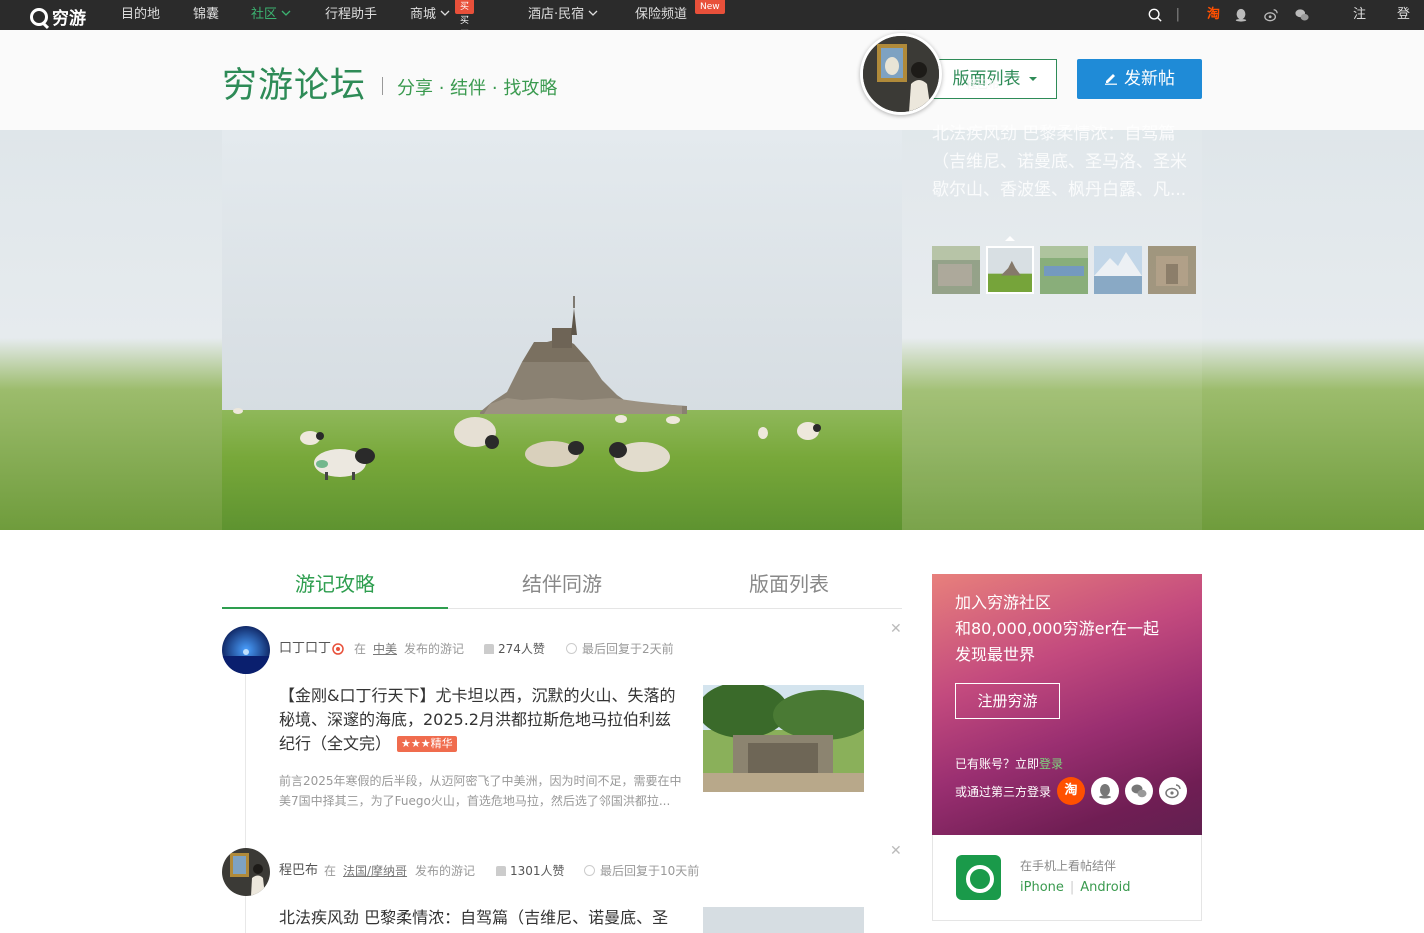 This screenshot has width=1424, height=933. I want to click on post-2-avatar, so click(246, 872).